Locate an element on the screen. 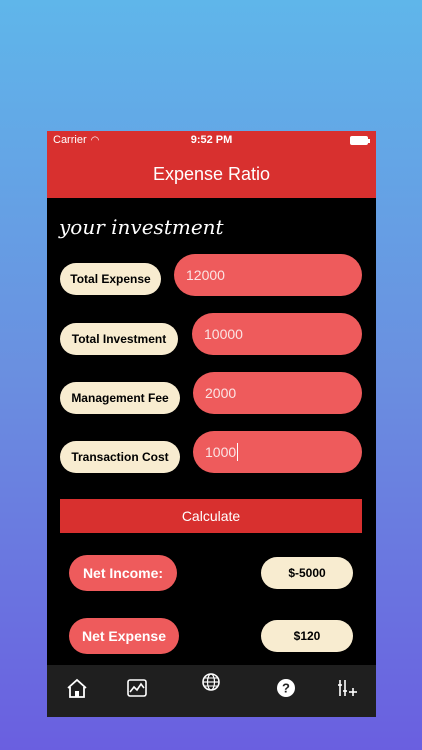 The height and width of the screenshot is (750, 422). section-title: your investment is located at coordinates (141, 227).